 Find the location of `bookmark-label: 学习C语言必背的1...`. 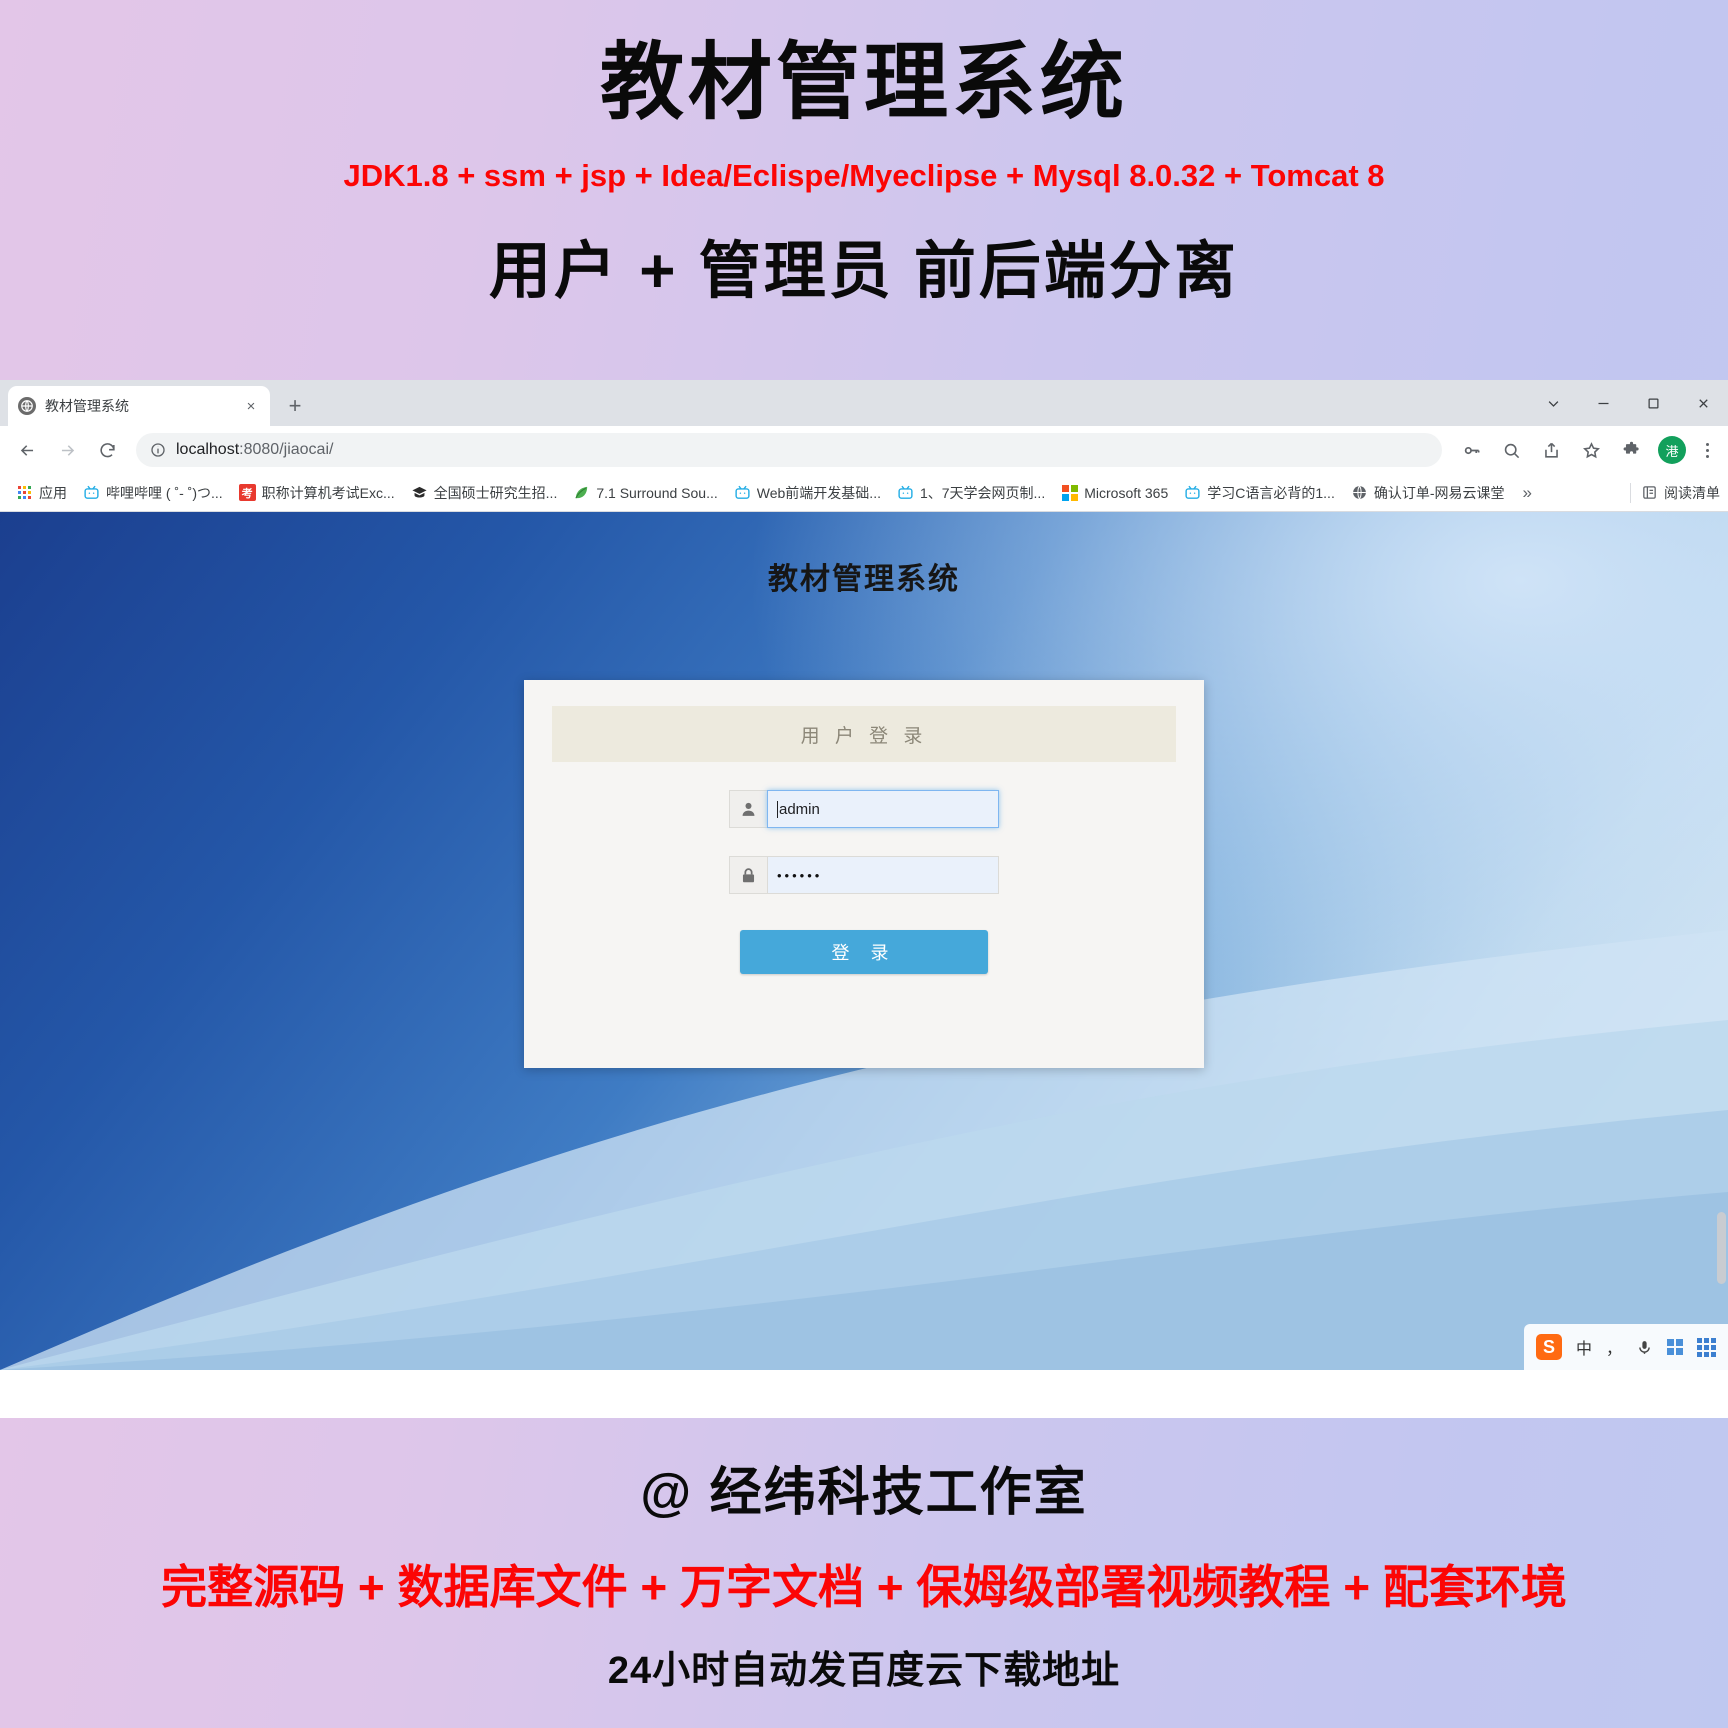

bookmark-label: 学习C语言必背的1... is located at coordinates (1271, 492).